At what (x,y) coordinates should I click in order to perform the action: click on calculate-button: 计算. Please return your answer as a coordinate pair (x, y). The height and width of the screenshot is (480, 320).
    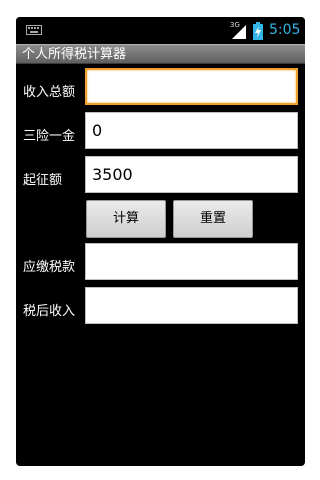
    Looking at the image, I should click on (126, 219).